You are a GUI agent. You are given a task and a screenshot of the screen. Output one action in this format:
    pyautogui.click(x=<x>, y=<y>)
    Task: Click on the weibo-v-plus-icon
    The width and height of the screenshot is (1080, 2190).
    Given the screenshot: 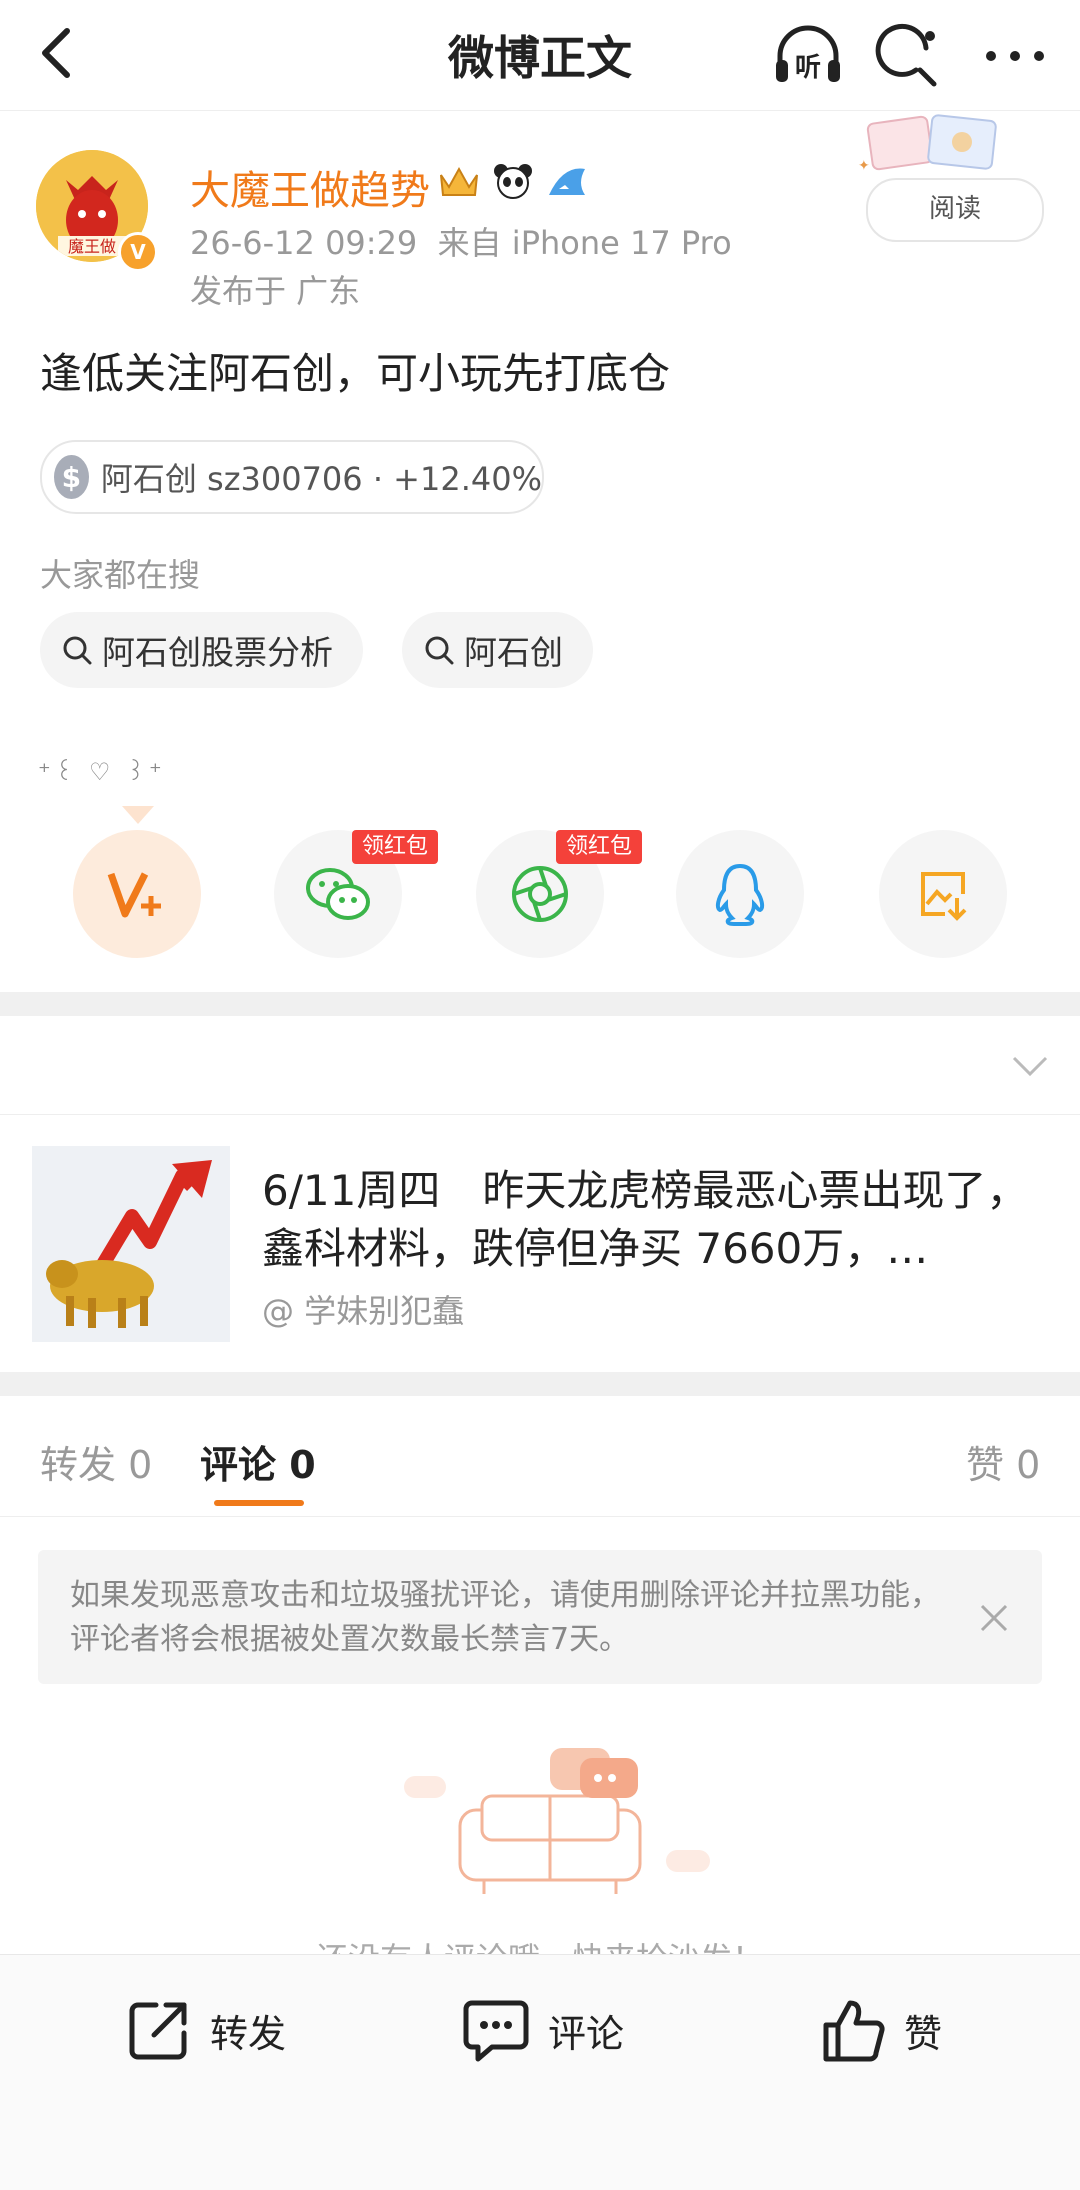 What is the action you would take?
    pyautogui.click(x=134, y=895)
    